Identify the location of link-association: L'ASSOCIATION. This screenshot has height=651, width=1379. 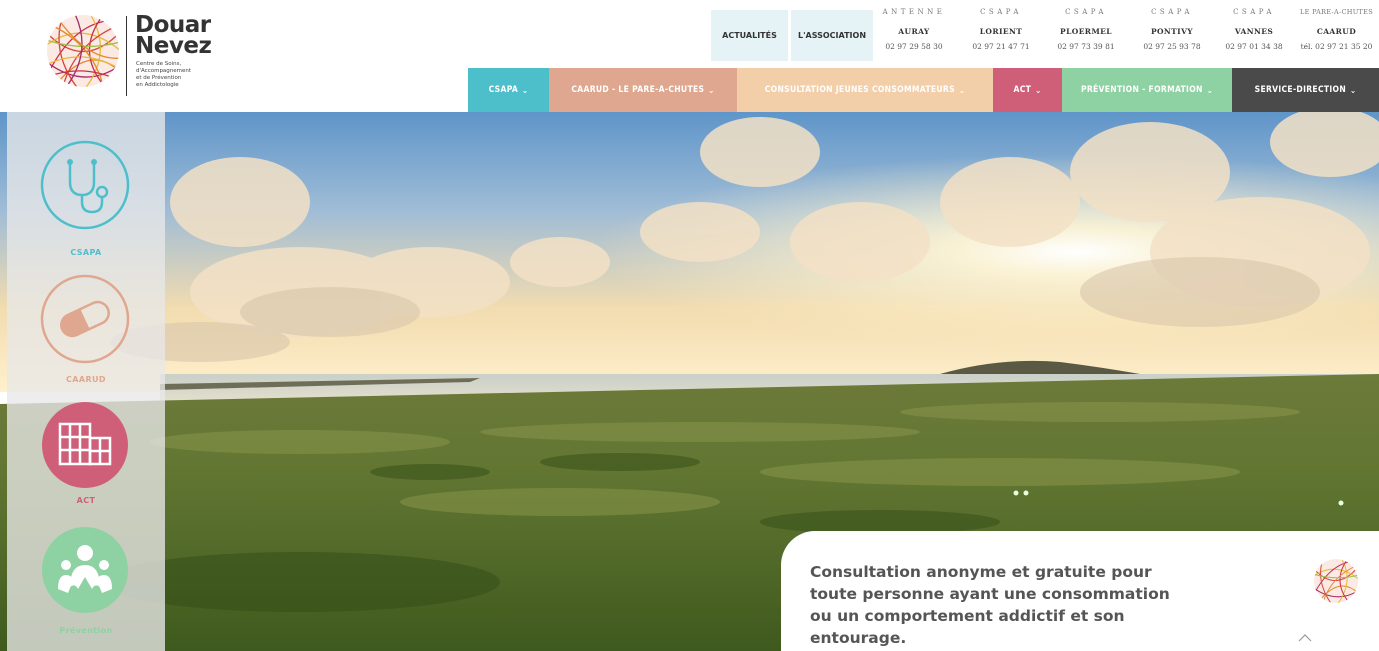
(832, 35).